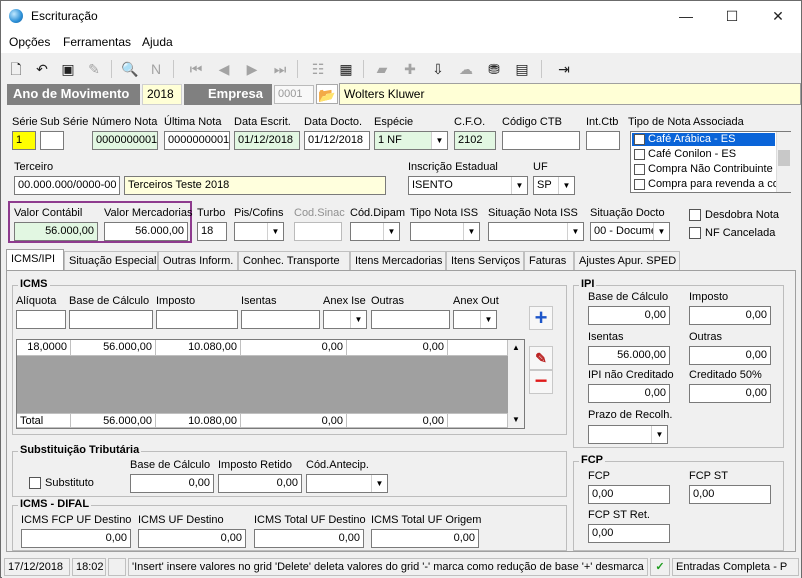 The height and width of the screenshot is (578, 802). What do you see at coordinates (468, 185) in the screenshot?
I see `ie-combo: ISENTO ▼` at bounding box center [468, 185].